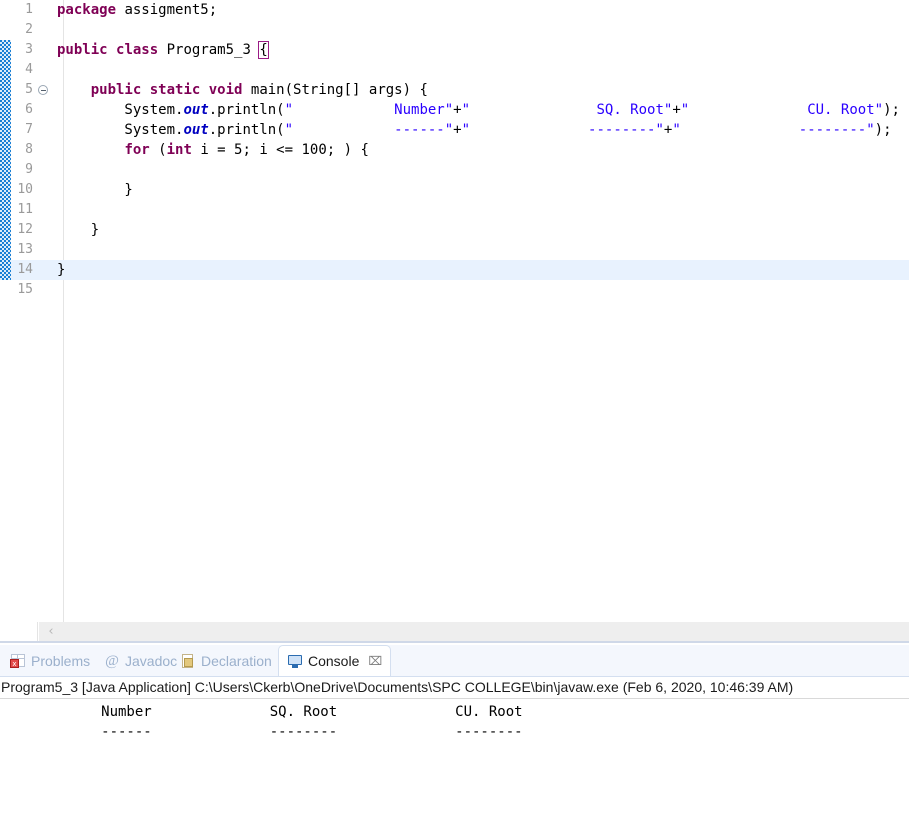  I want to click on code-line-11: 11, so click(454, 210).